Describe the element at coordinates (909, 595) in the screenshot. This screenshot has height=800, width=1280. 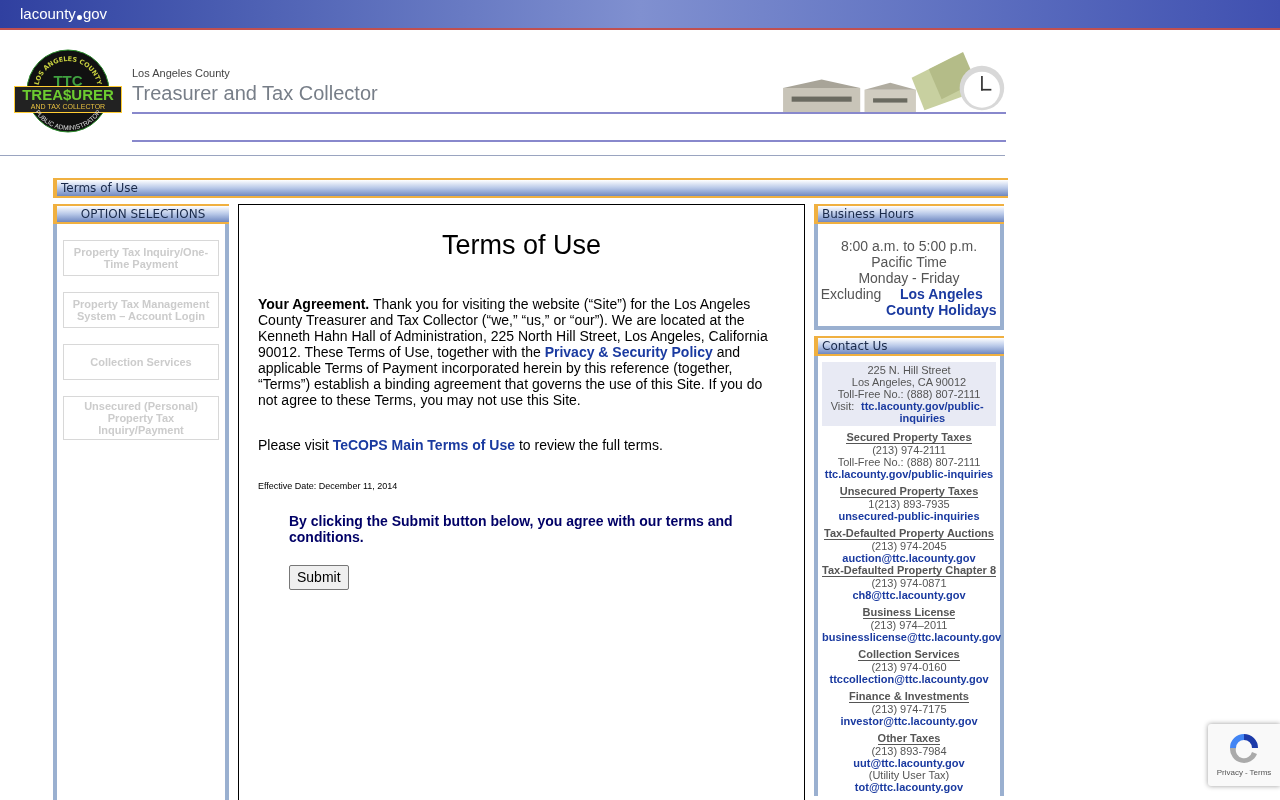
I see `contact-link: ch8@ttc.lacounty.gov` at that location.